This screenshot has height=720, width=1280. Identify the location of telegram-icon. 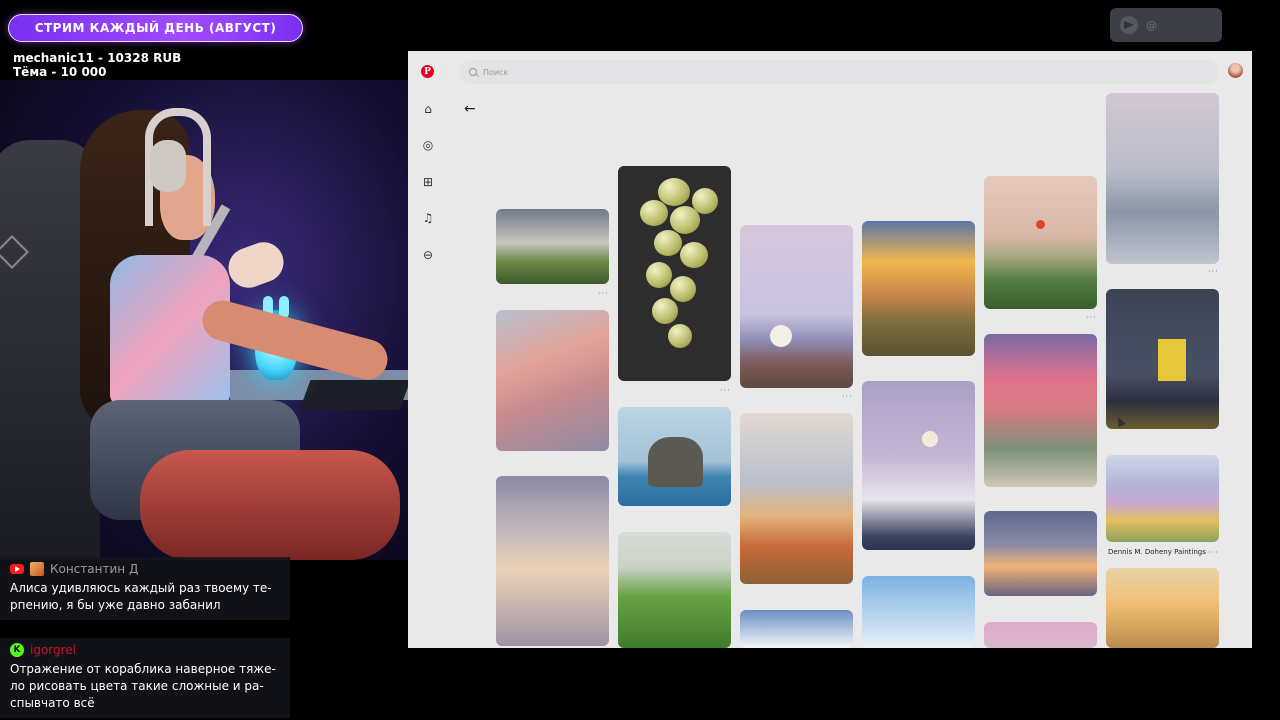
(1129, 25).